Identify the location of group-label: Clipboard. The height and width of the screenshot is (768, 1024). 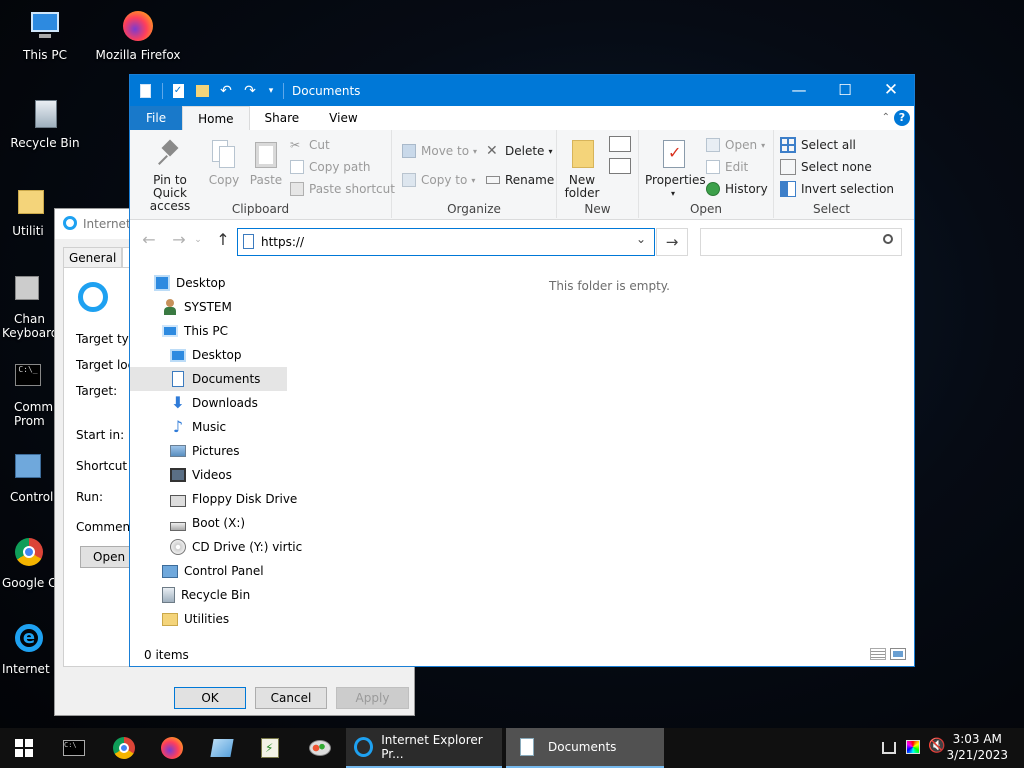
(260, 209).